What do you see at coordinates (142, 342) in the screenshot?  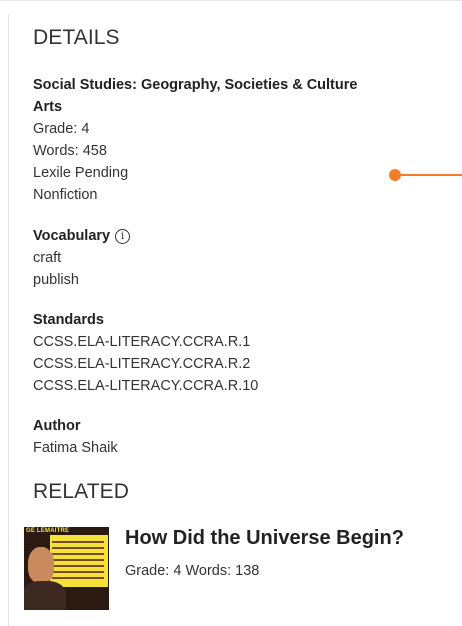 I see `standard-item: CCSS.ELA-LITERACY.CCRA.R.1` at bounding box center [142, 342].